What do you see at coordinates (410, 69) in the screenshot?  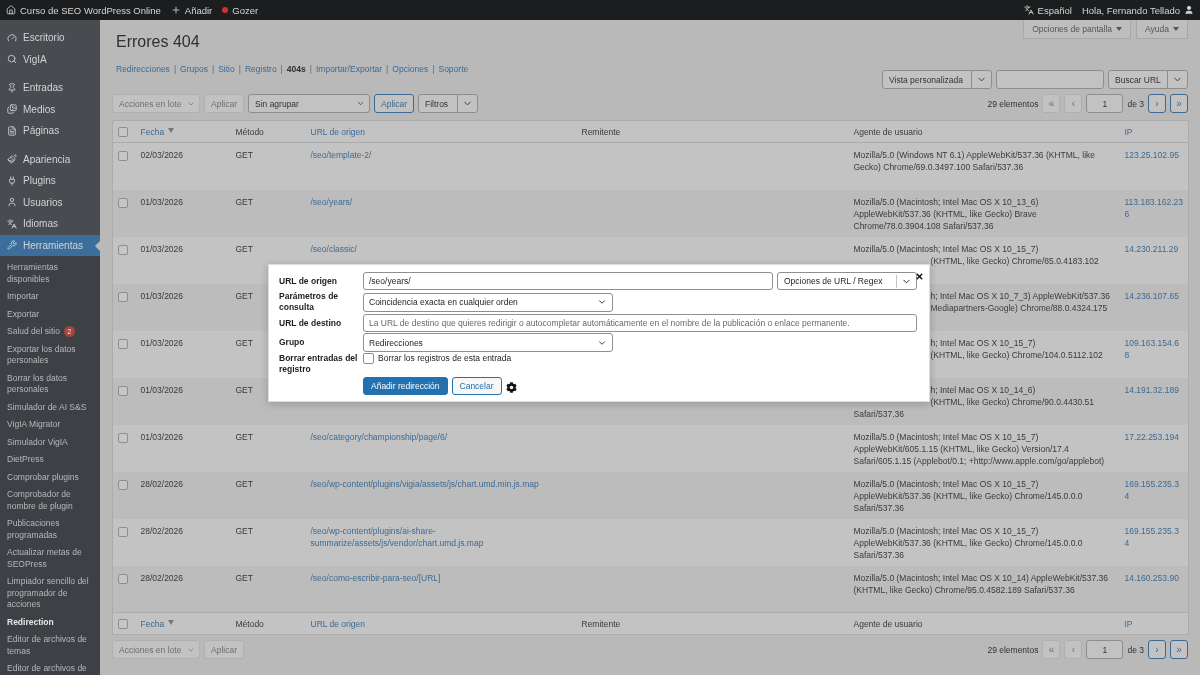 I see `view-link: Opciones` at bounding box center [410, 69].